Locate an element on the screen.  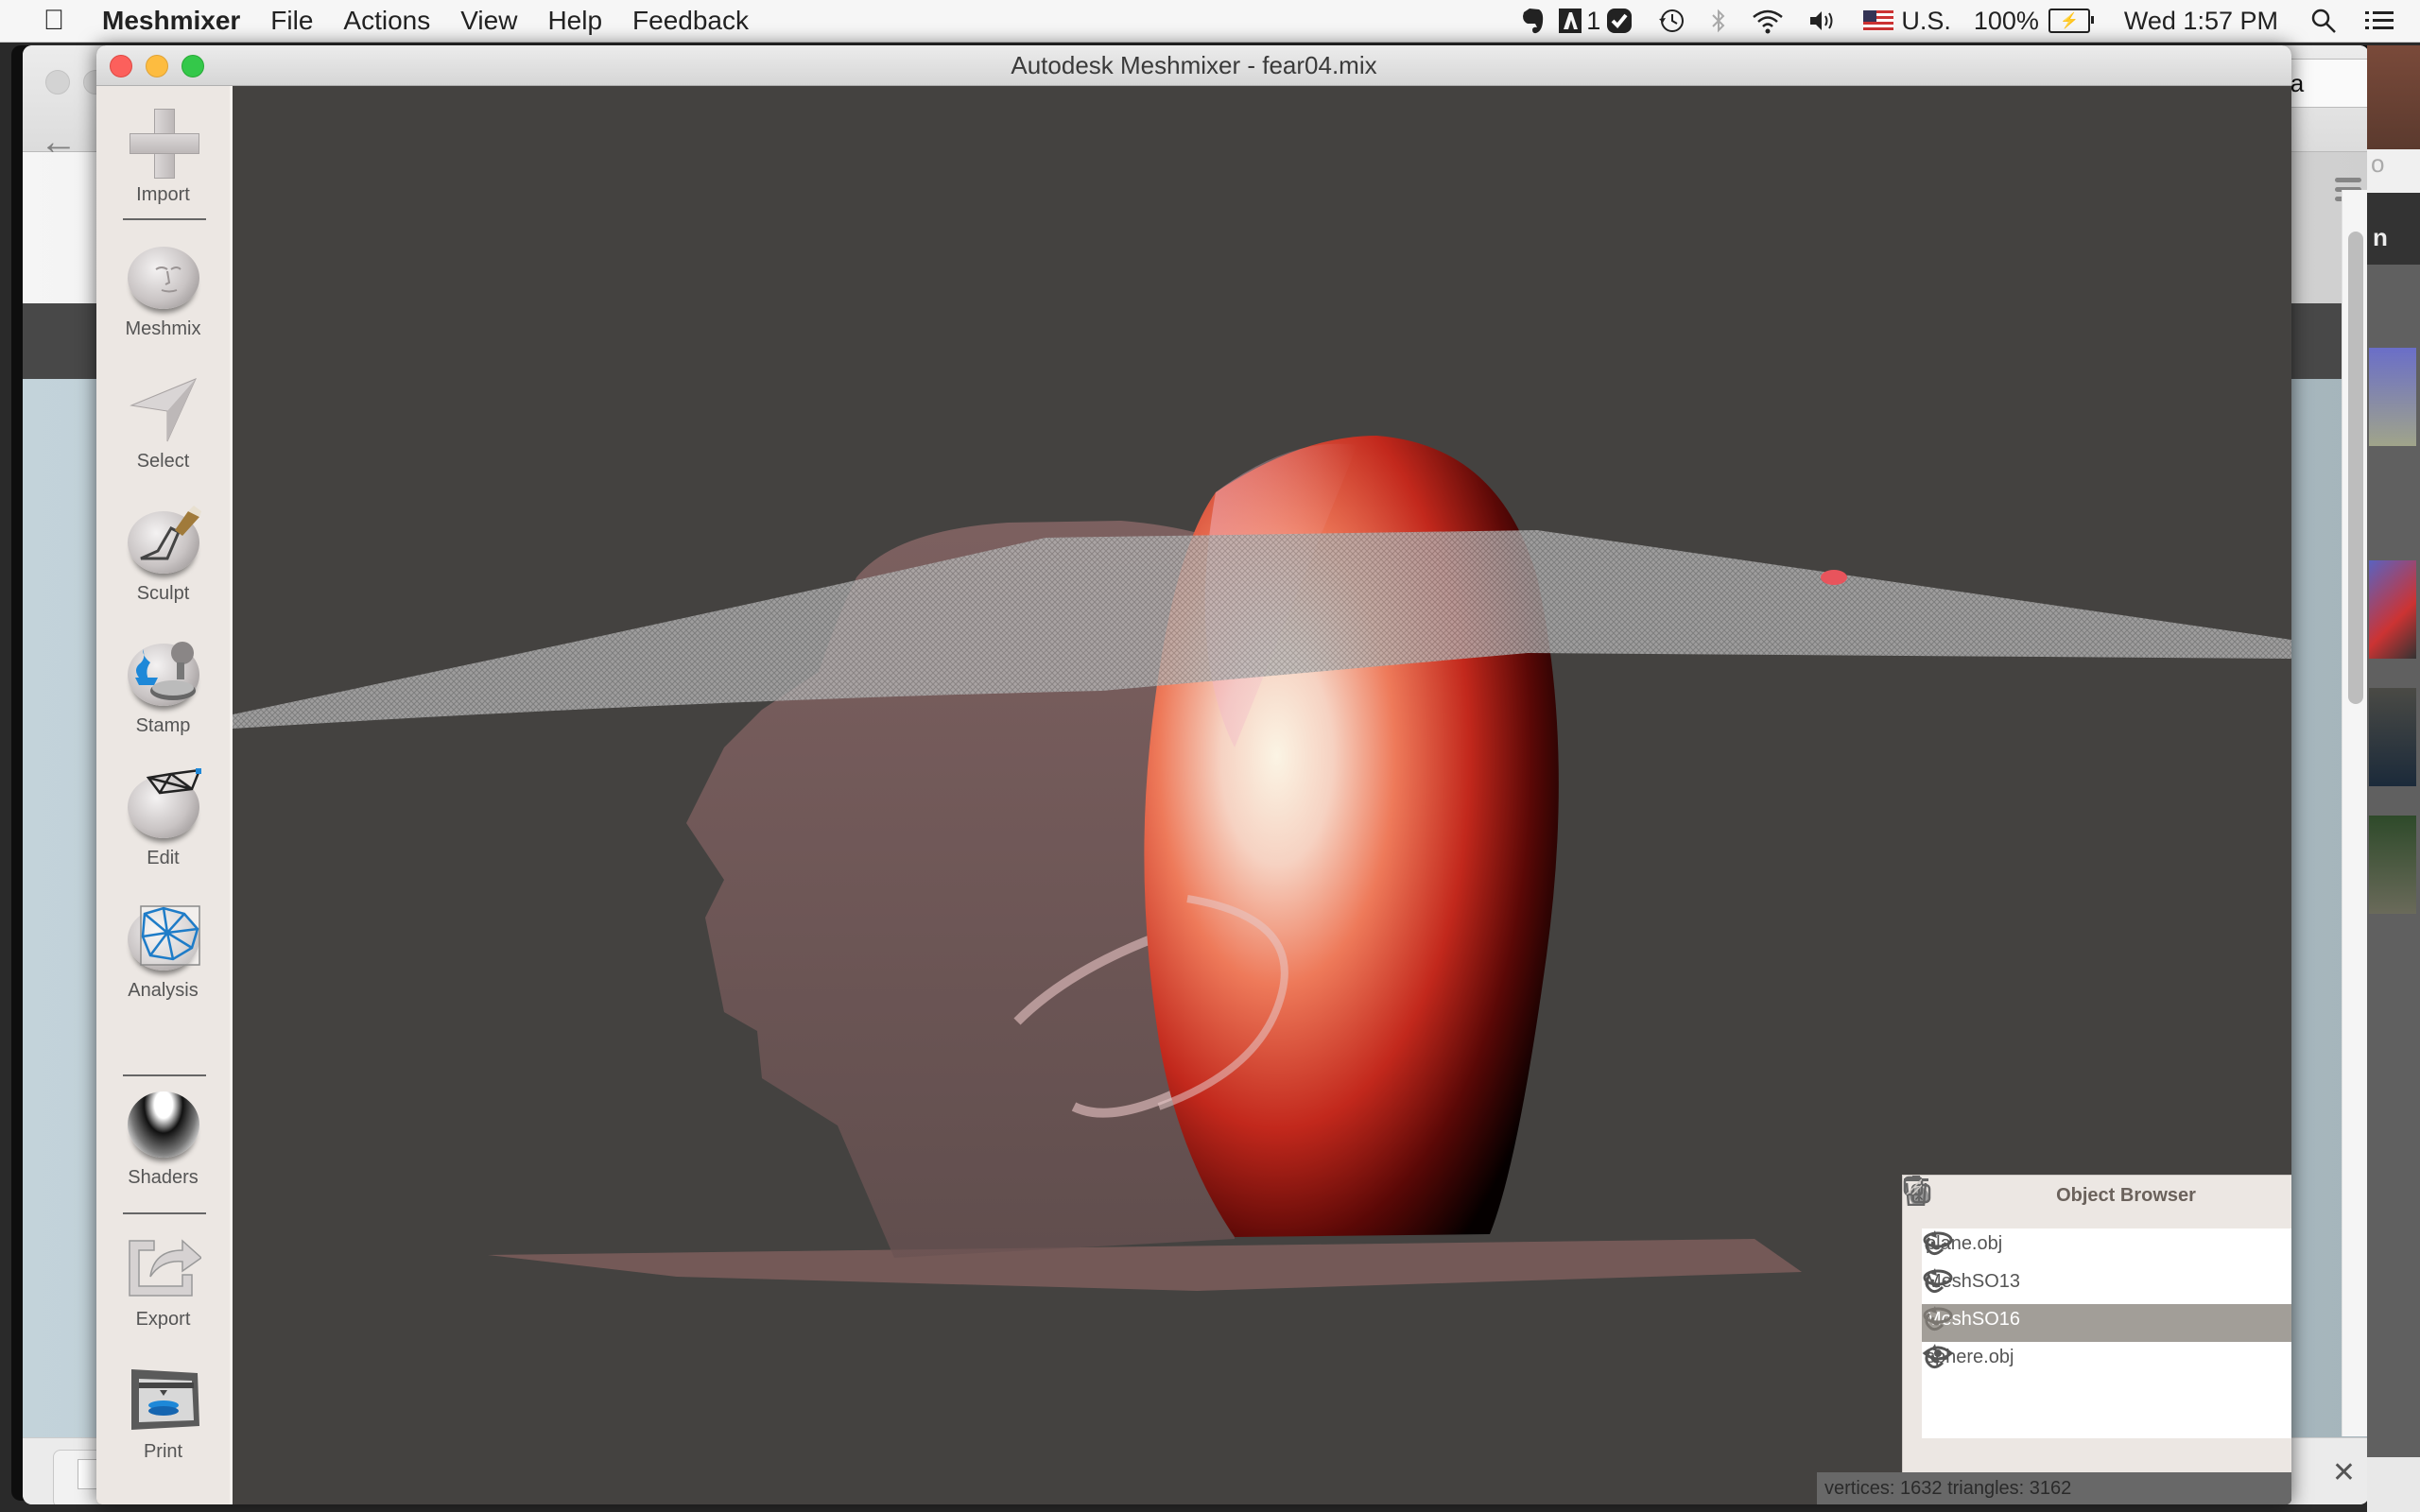
evernote-icon is located at coordinates (1532, 21).